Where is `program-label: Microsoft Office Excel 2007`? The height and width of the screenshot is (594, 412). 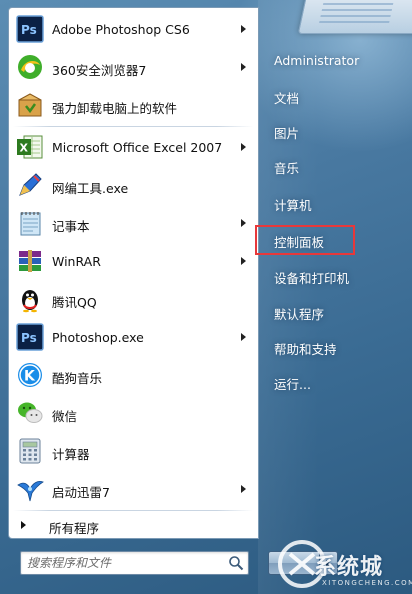
program-label: Microsoft Office Excel 2007 is located at coordinates (137, 147).